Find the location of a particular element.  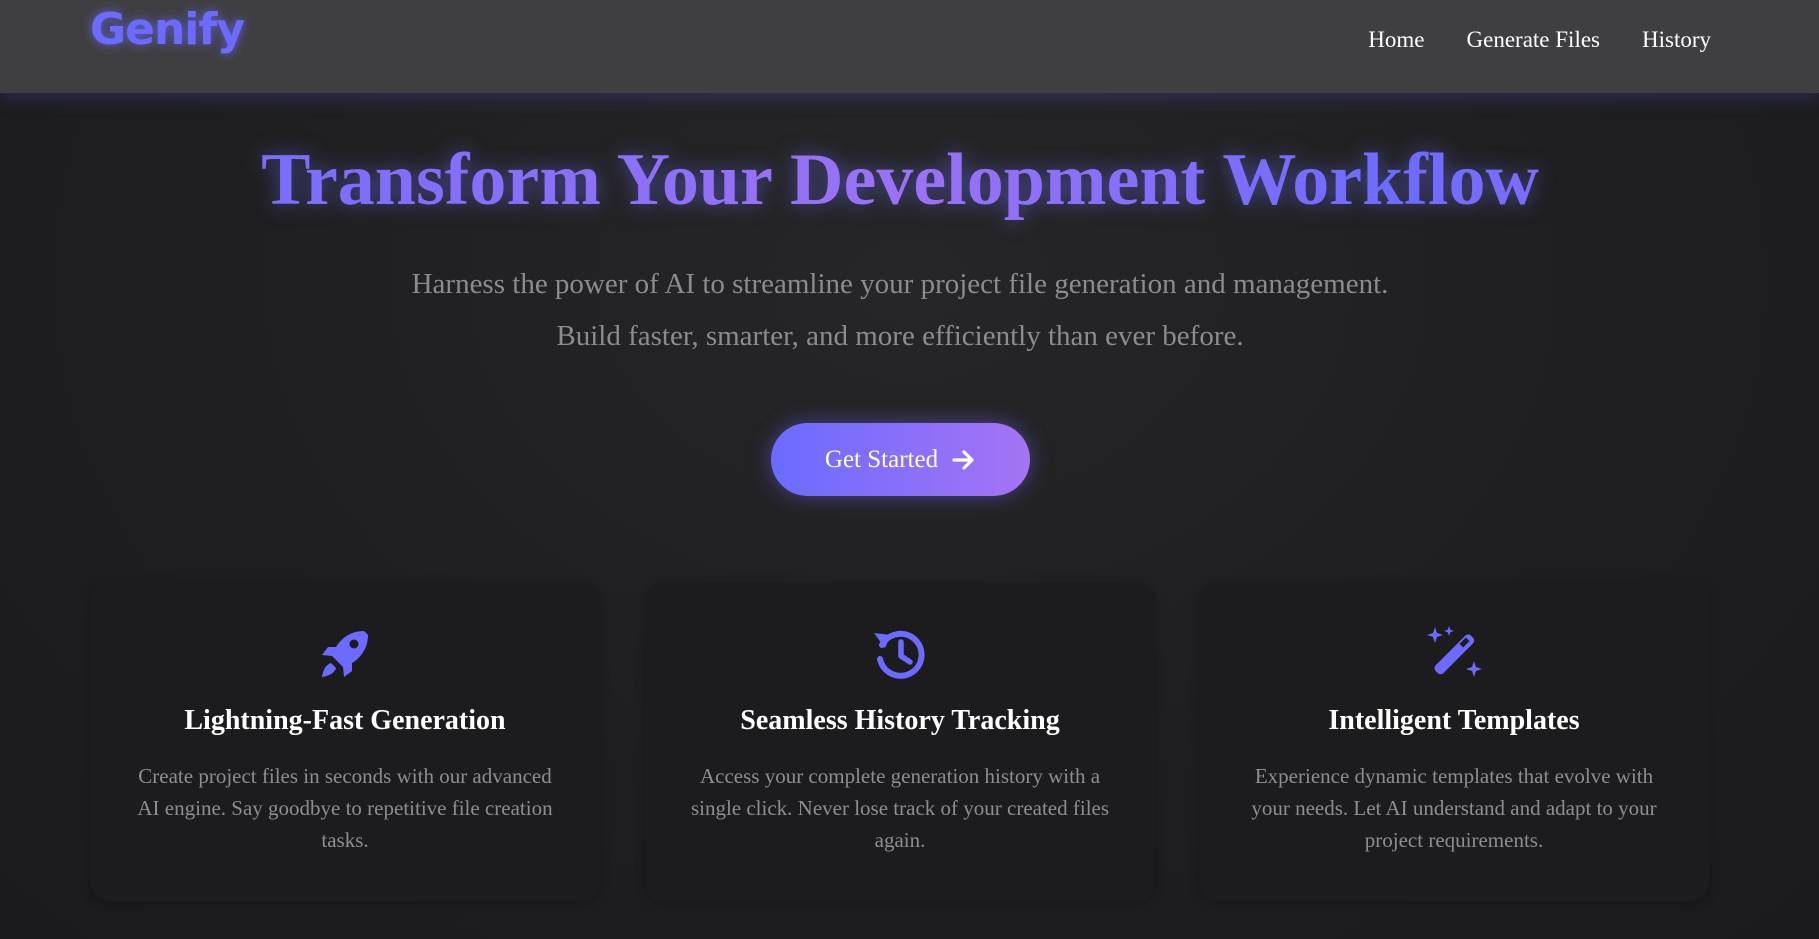

logo: Genify is located at coordinates (167, 29).